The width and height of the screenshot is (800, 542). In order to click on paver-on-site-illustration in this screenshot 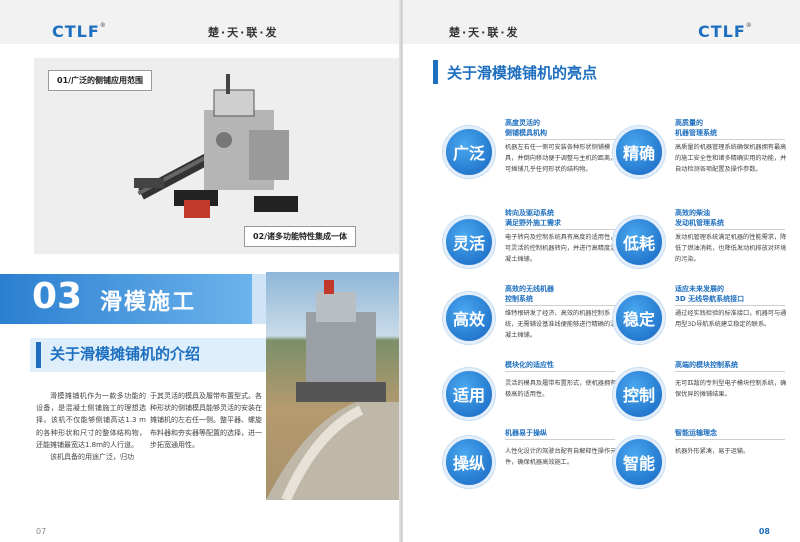, I will do `click(333, 390)`.